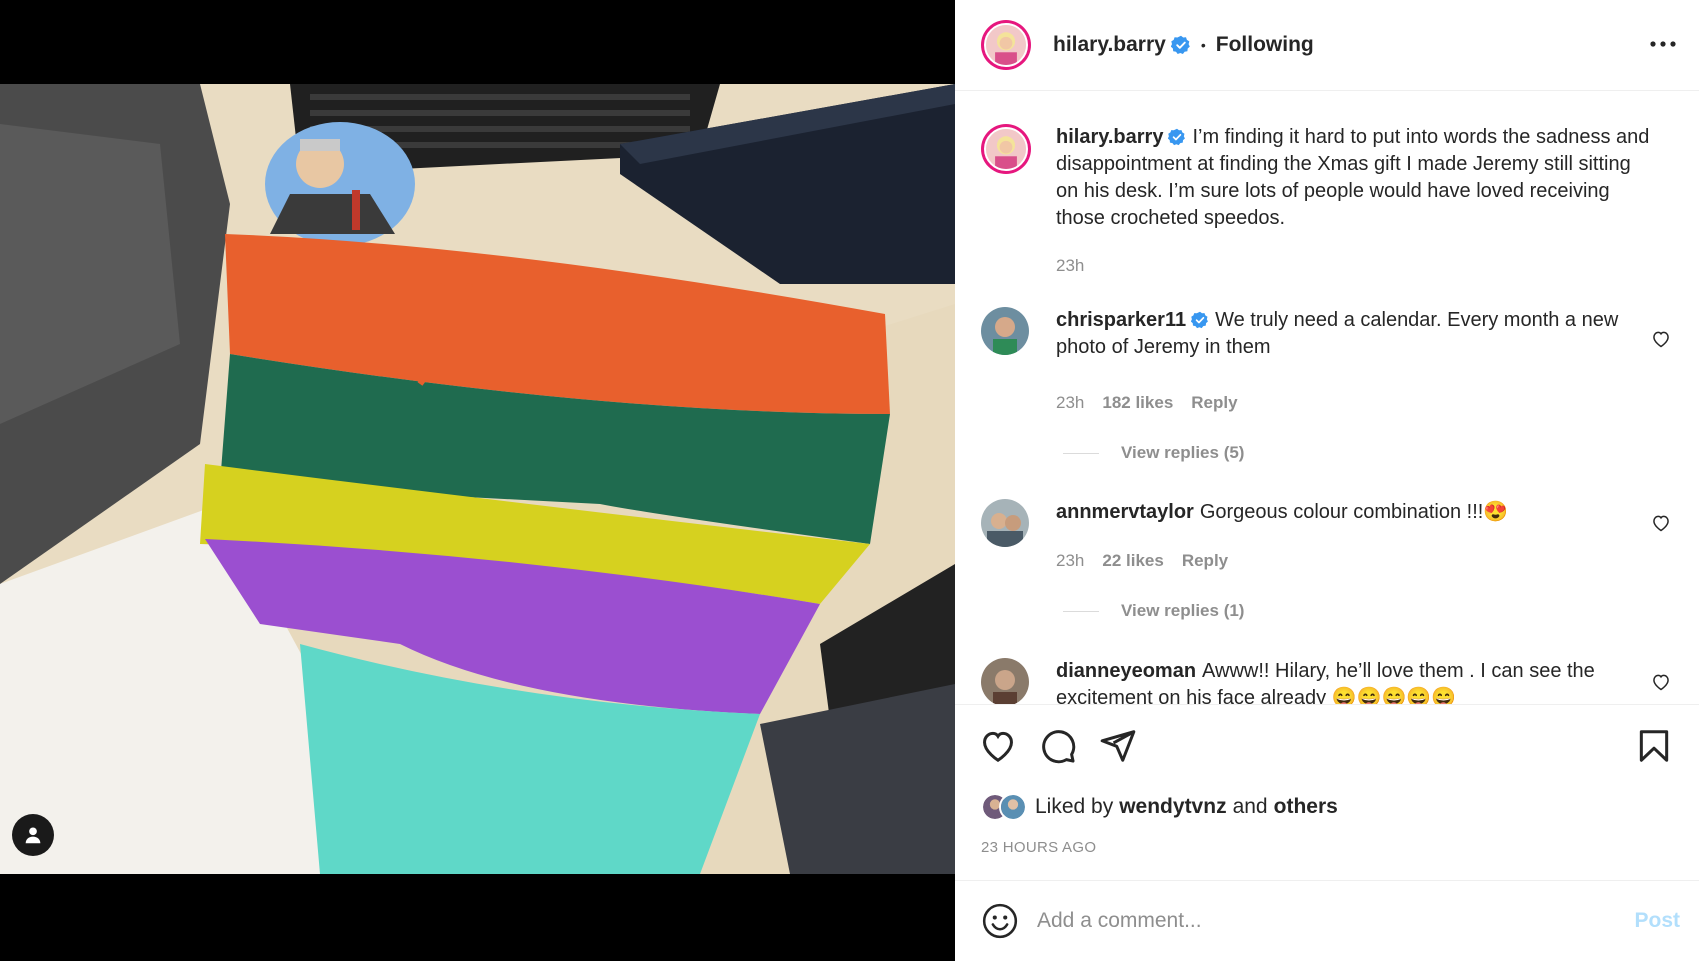  Describe the element at coordinates (1250, 806) in the screenshot. I see `liked-by-and: and` at that location.